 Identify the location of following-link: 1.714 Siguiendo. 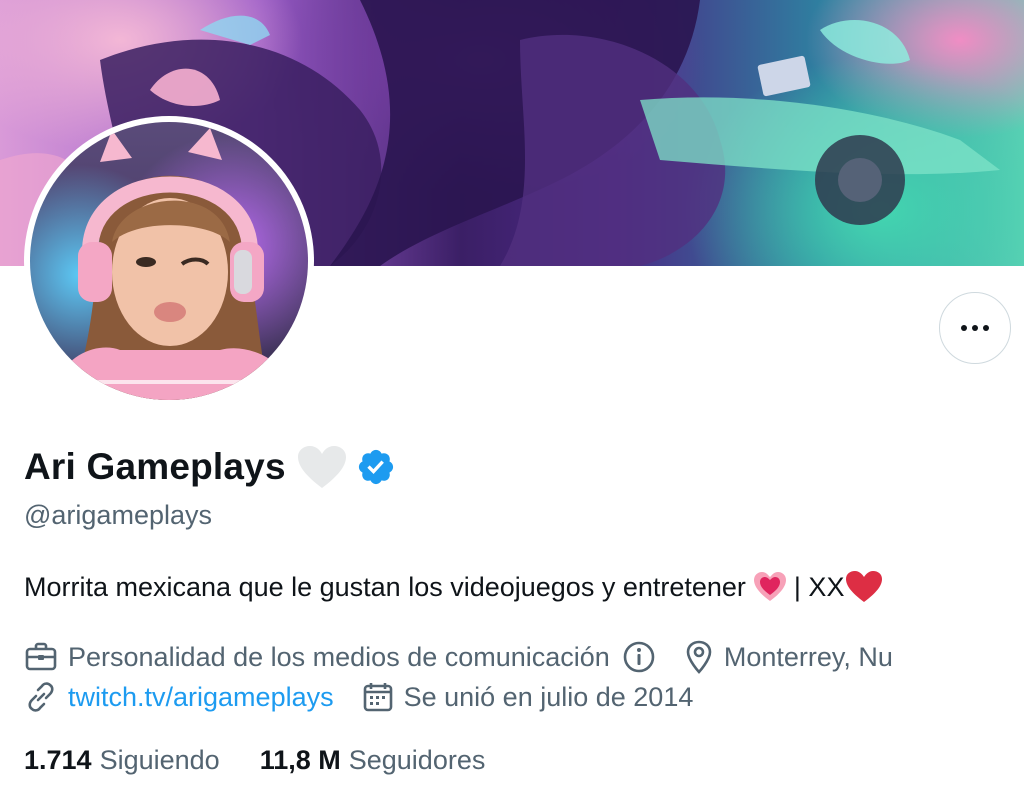
(122, 760).